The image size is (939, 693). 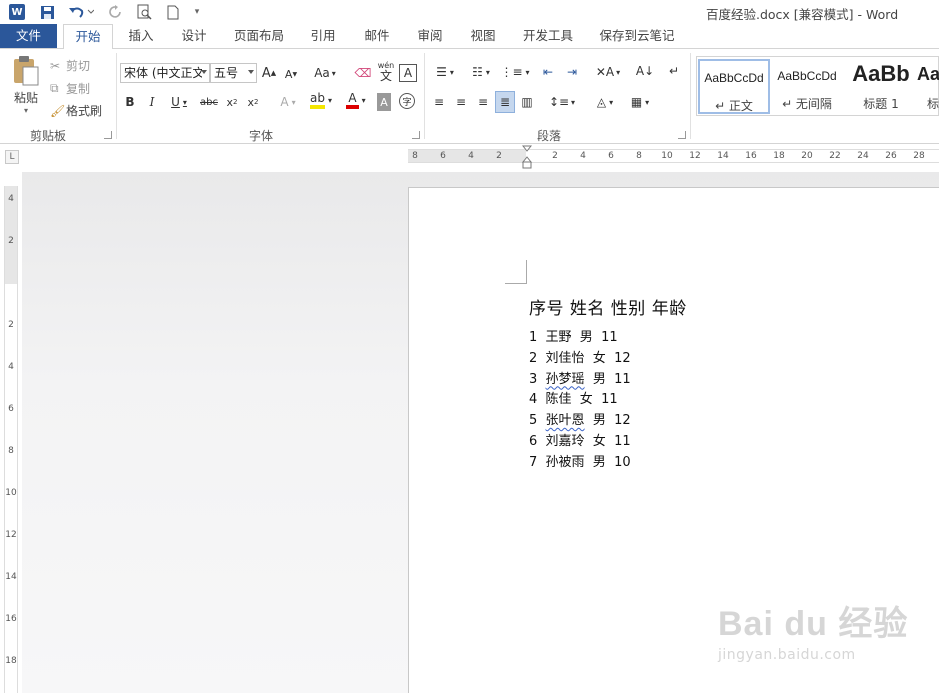 I want to click on format-painter-label: 格式刷, so click(x=84, y=111).